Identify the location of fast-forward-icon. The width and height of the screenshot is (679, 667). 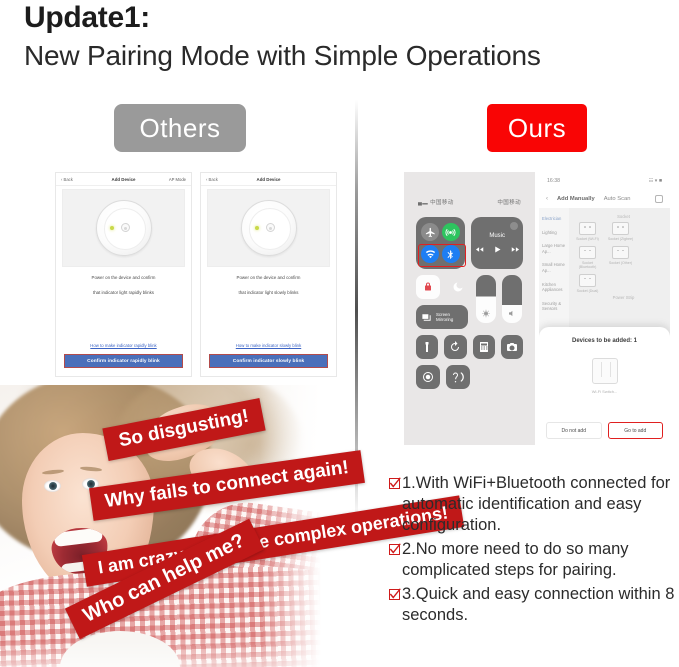
(515, 249).